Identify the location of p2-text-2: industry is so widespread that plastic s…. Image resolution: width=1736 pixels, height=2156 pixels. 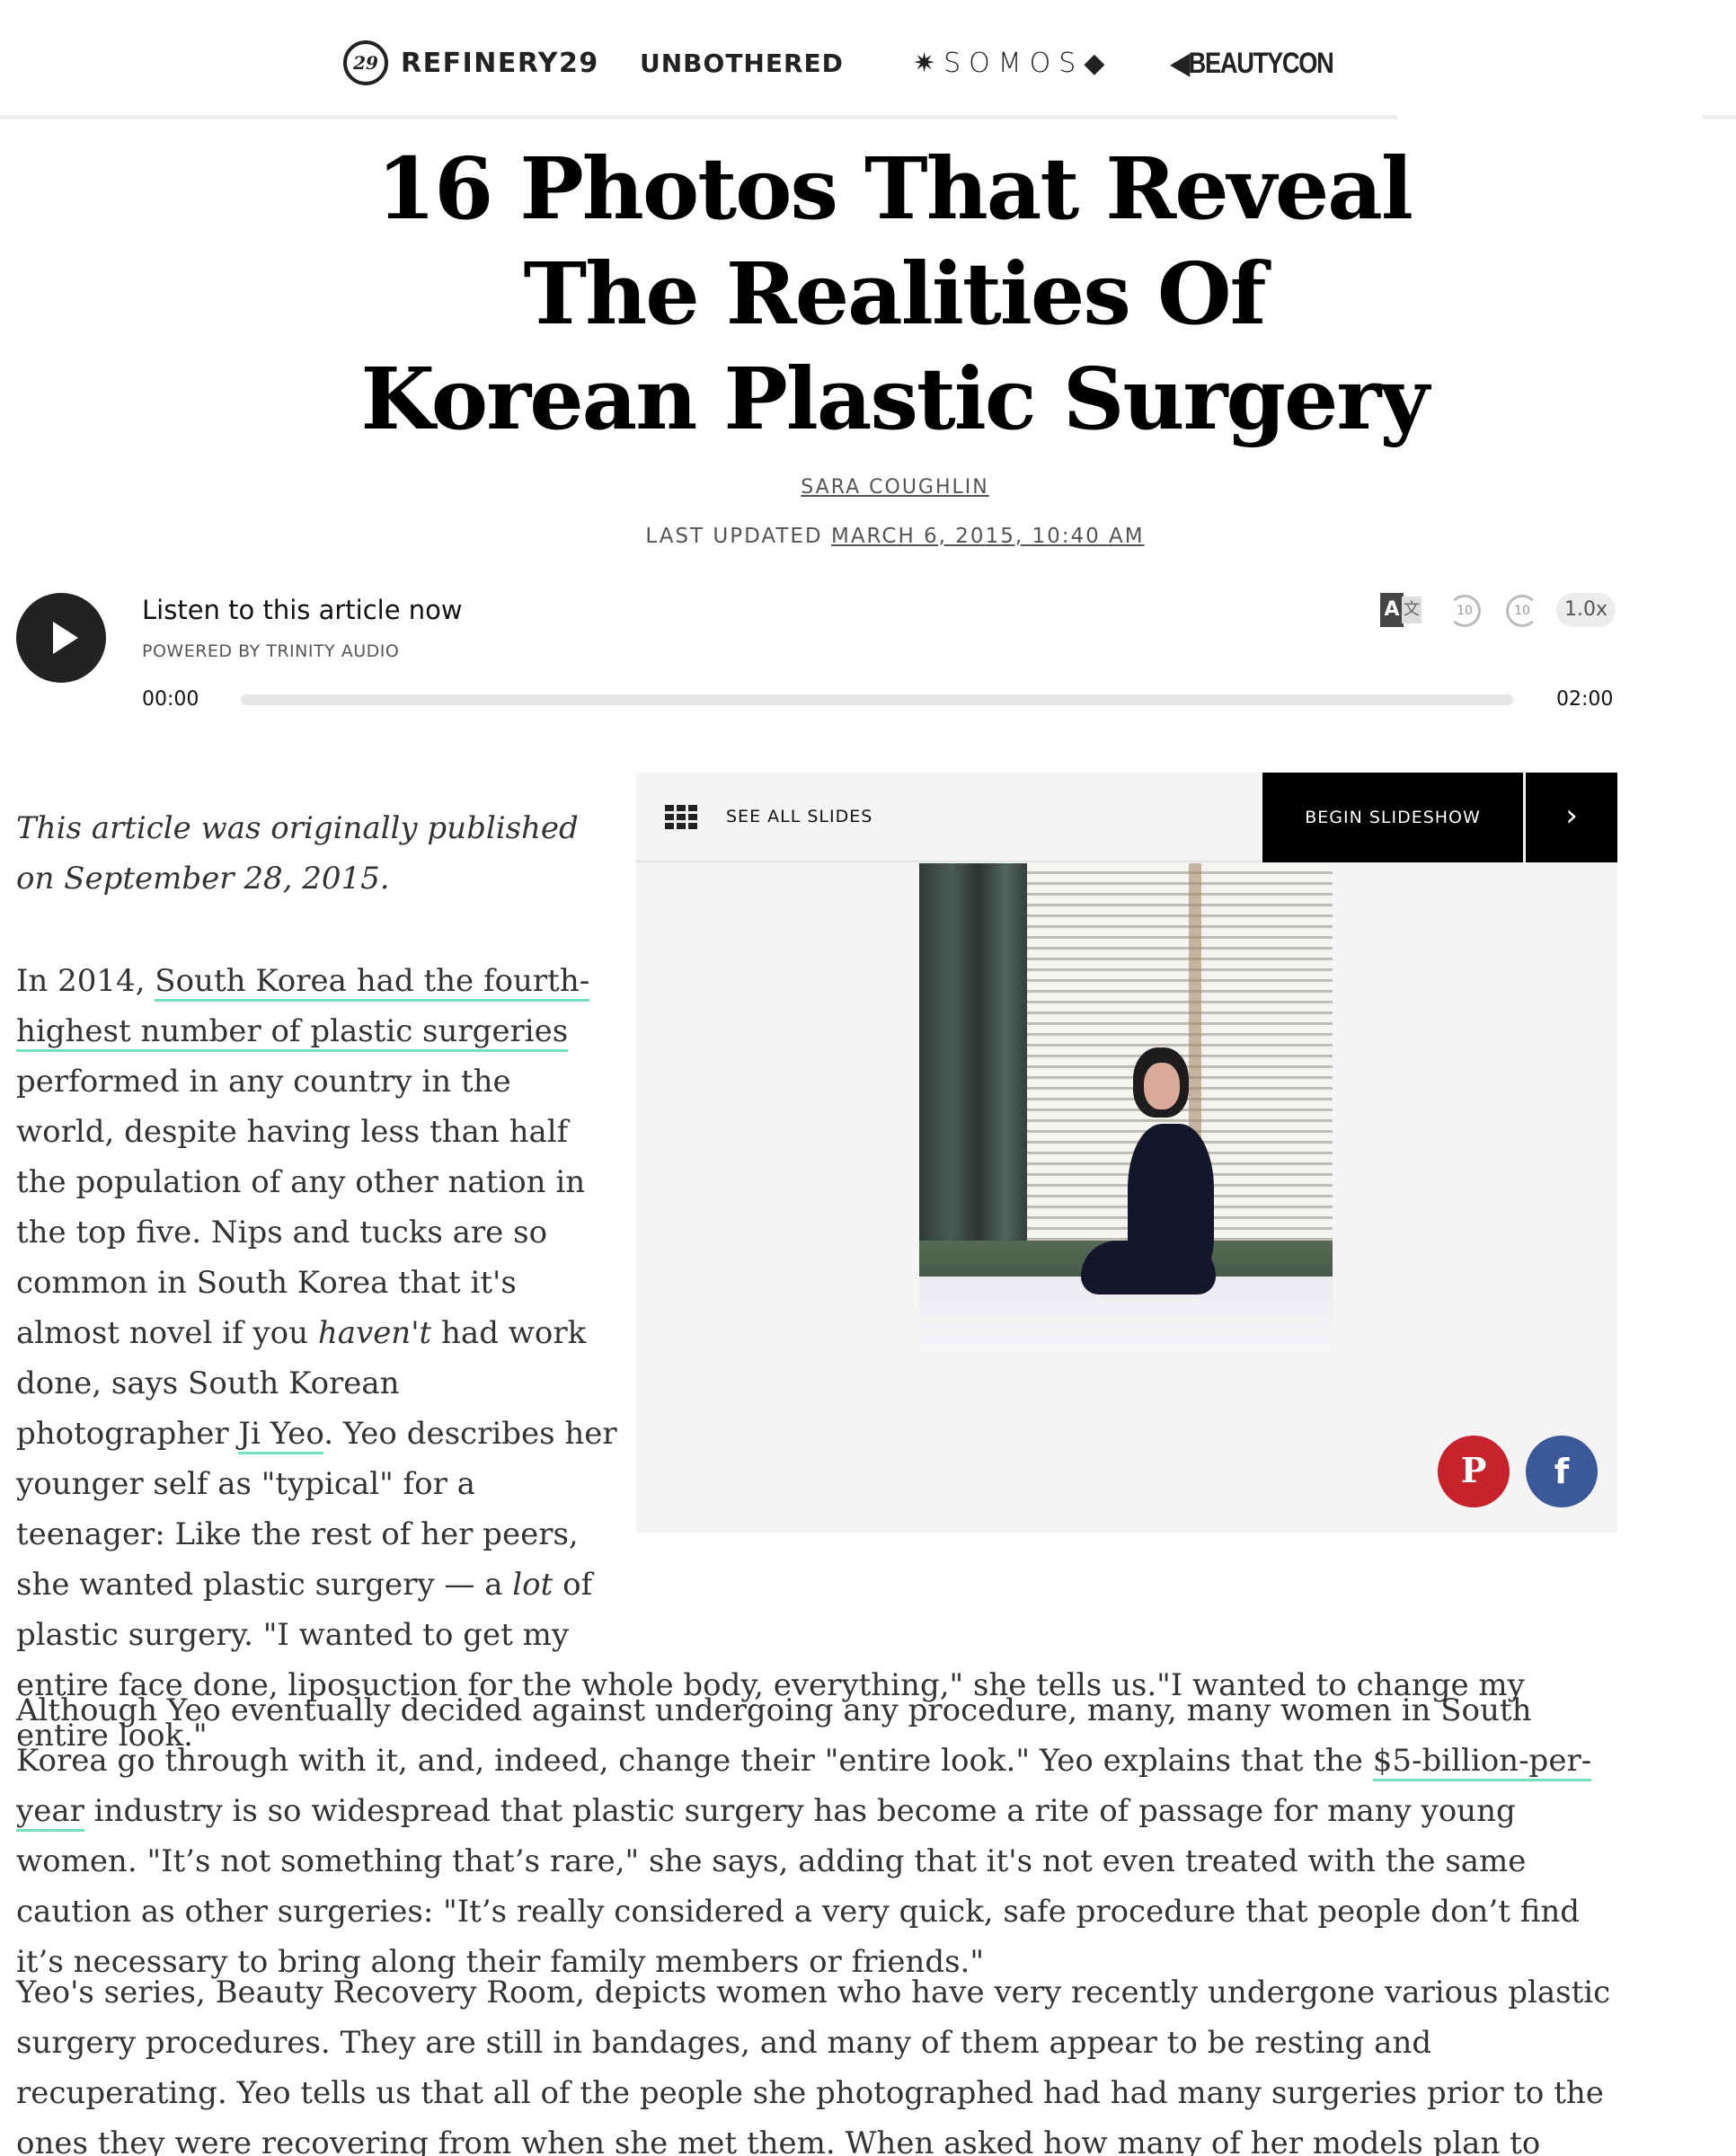
(798, 1886).